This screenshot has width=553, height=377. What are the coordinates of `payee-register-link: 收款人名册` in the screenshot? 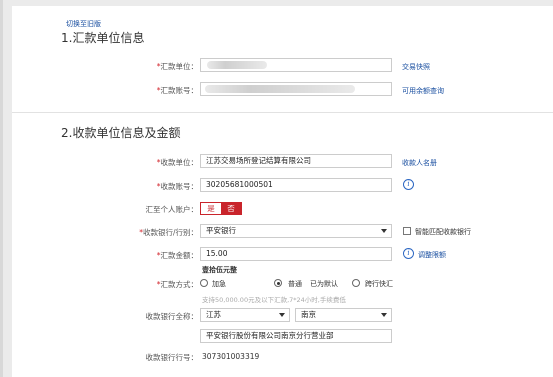 It's located at (419, 163).